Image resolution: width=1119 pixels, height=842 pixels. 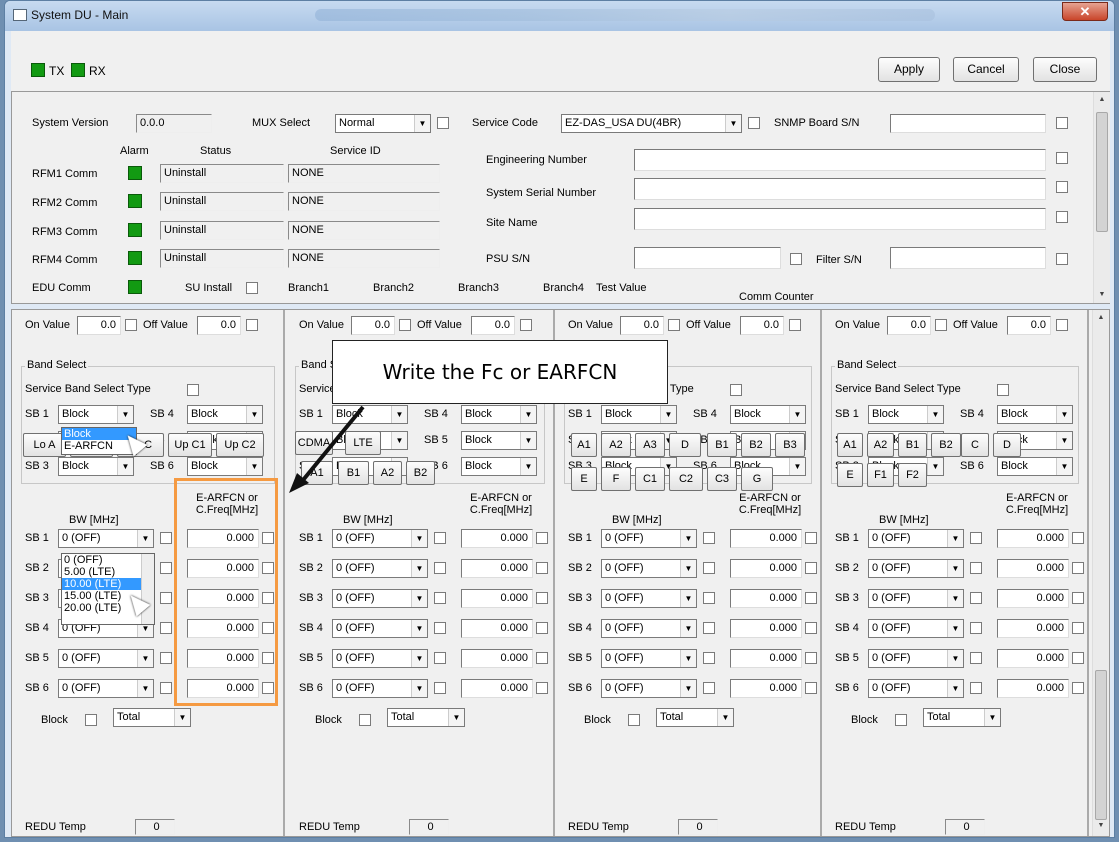 I want to click on branch1-sb6-band-select: Block ▼, so click(x=225, y=466).